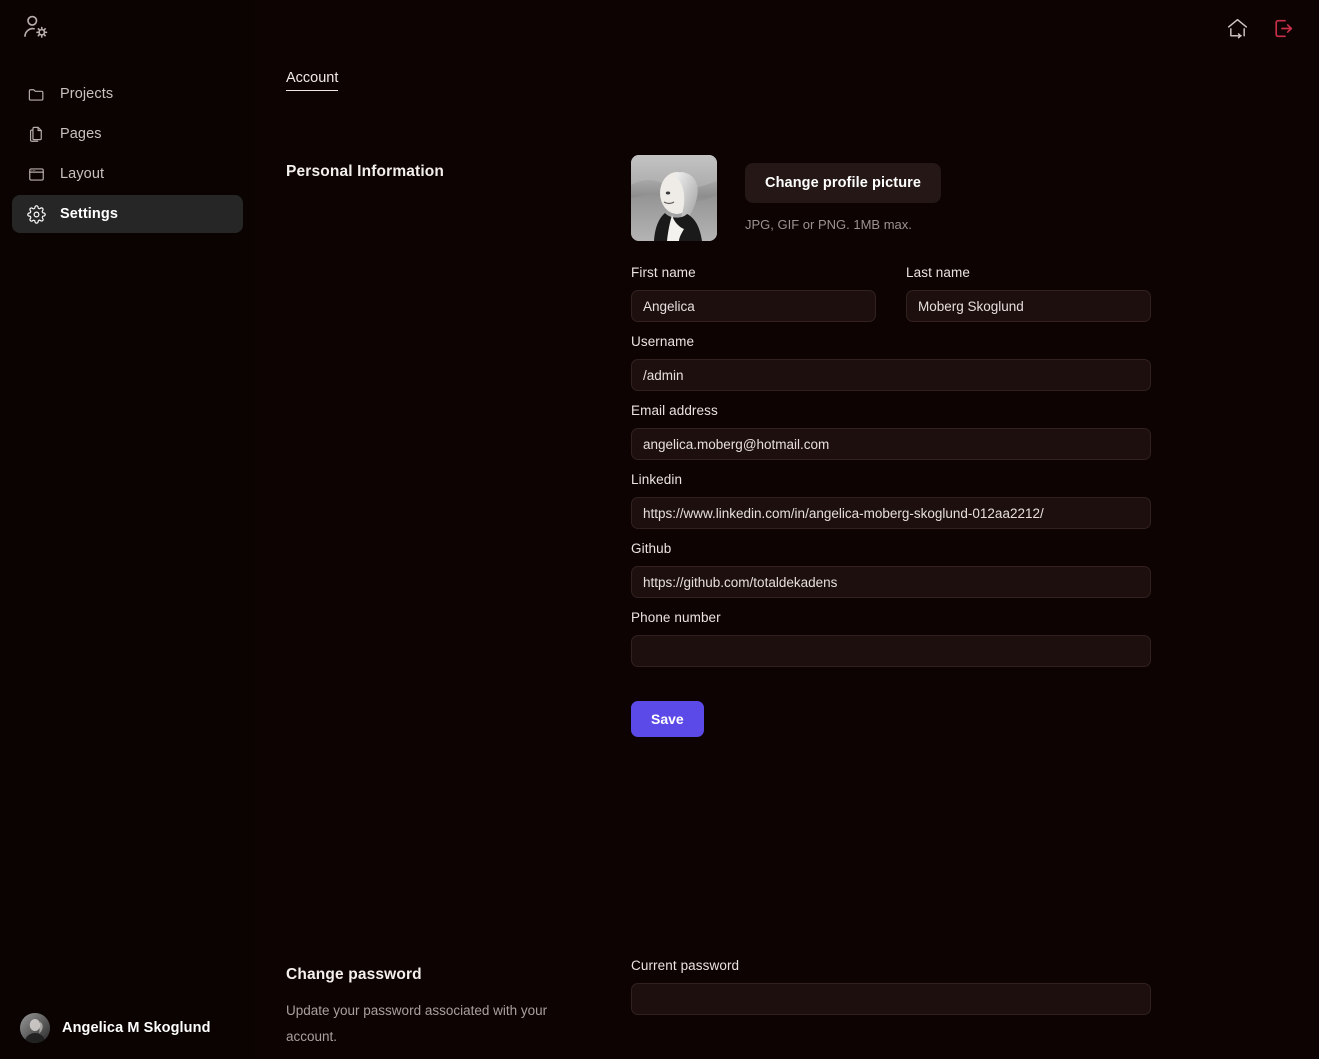  What do you see at coordinates (891, 999) in the screenshot?
I see `current-password-input` at bounding box center [891, 999].